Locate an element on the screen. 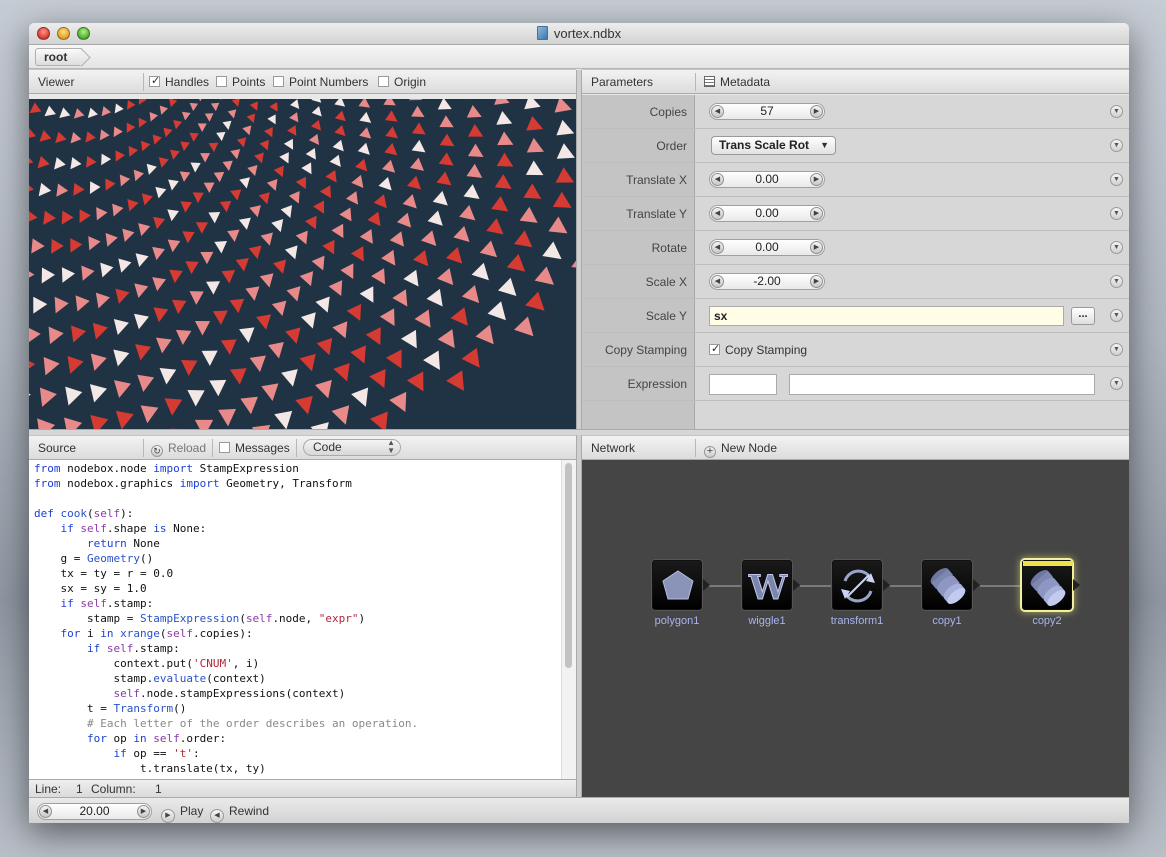 The image size is (1166, 857). param-row-copy-stamping: Copy Stamping Copy Stamping ▼ is located at coordinates (855, 350).